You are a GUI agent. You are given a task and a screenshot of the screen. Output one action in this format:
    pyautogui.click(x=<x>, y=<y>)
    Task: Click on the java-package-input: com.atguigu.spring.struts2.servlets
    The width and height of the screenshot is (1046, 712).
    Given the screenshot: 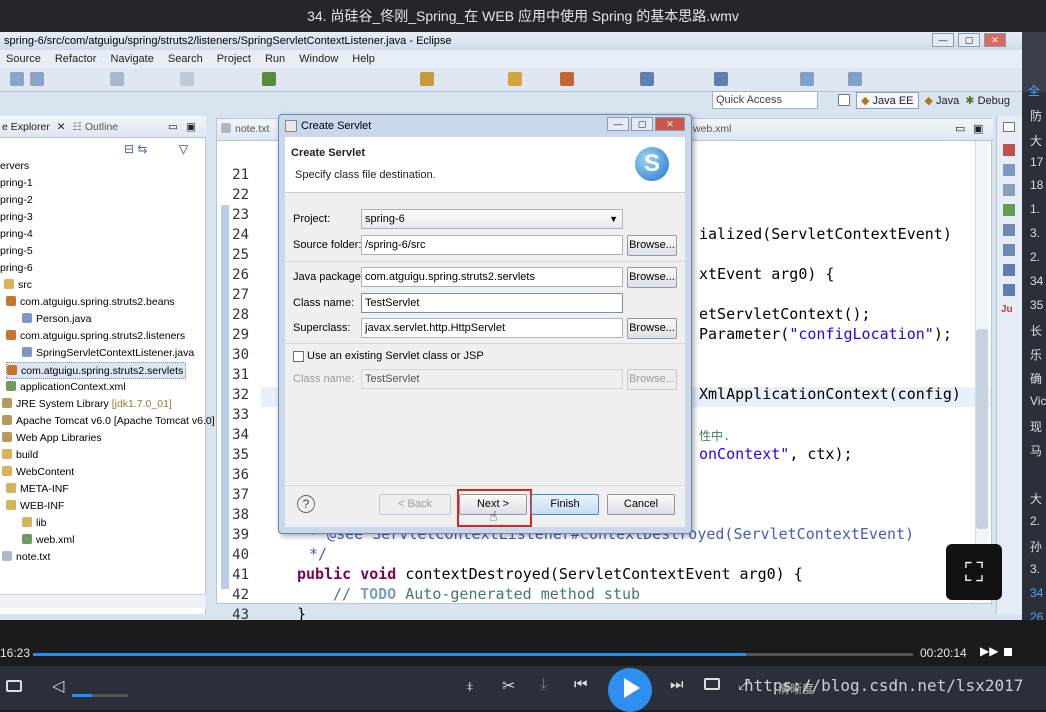 What is the action you would take?
    pyautogui.click(x=492, y=277)
    